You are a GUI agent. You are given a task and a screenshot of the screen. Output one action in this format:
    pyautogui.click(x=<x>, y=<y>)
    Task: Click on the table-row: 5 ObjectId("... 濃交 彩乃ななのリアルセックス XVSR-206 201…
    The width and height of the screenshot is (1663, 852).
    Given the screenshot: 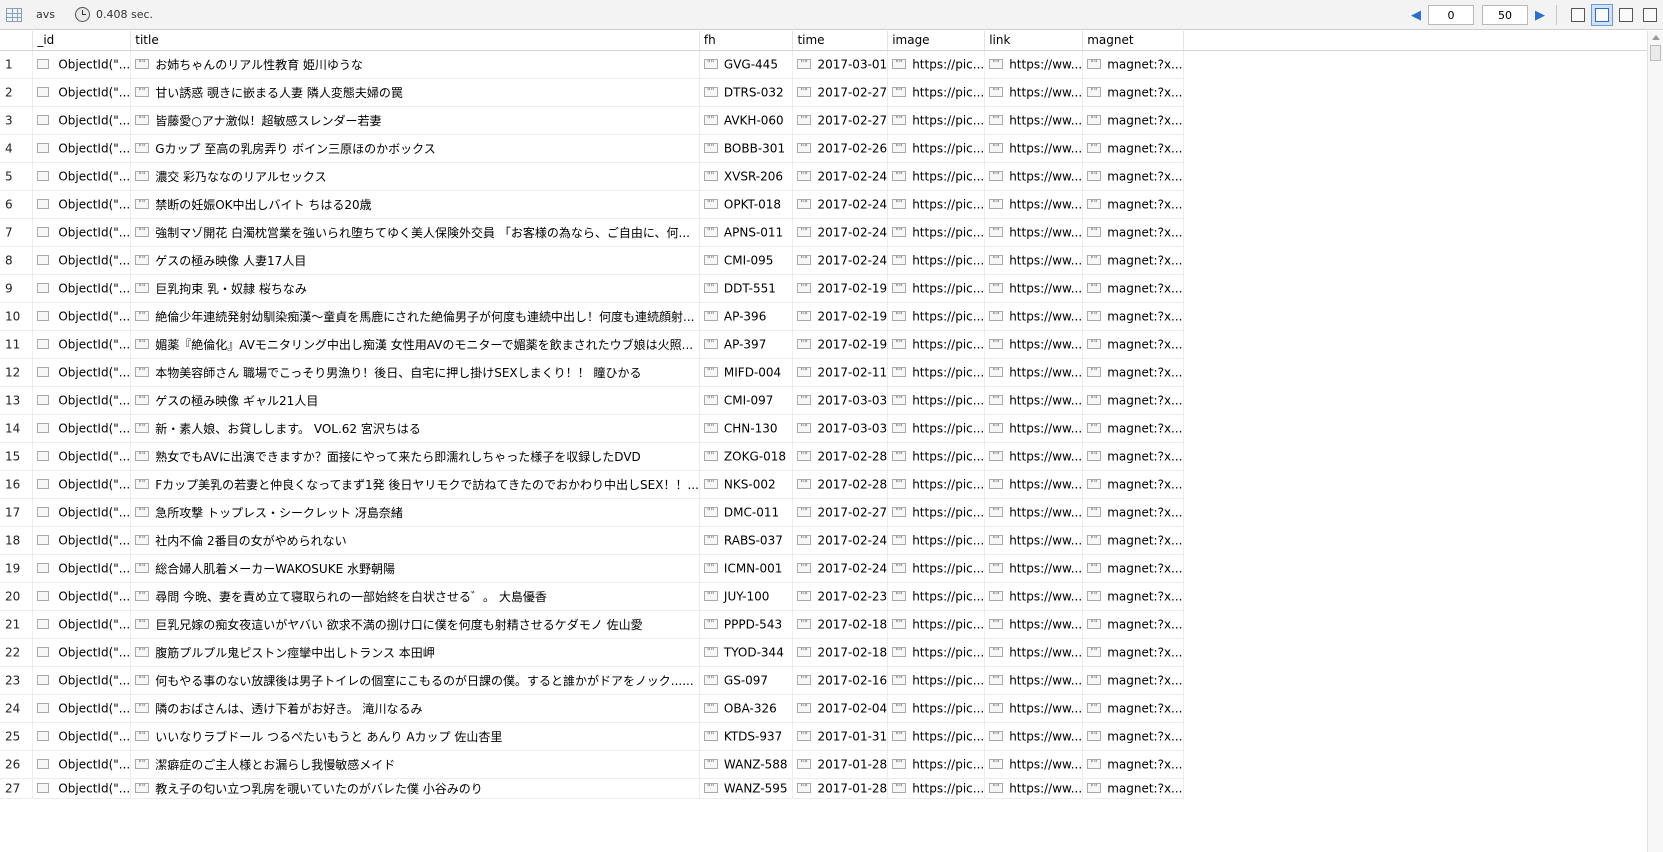 What is the action you would take?
    pyautogui.click(x=823, y=176)
    